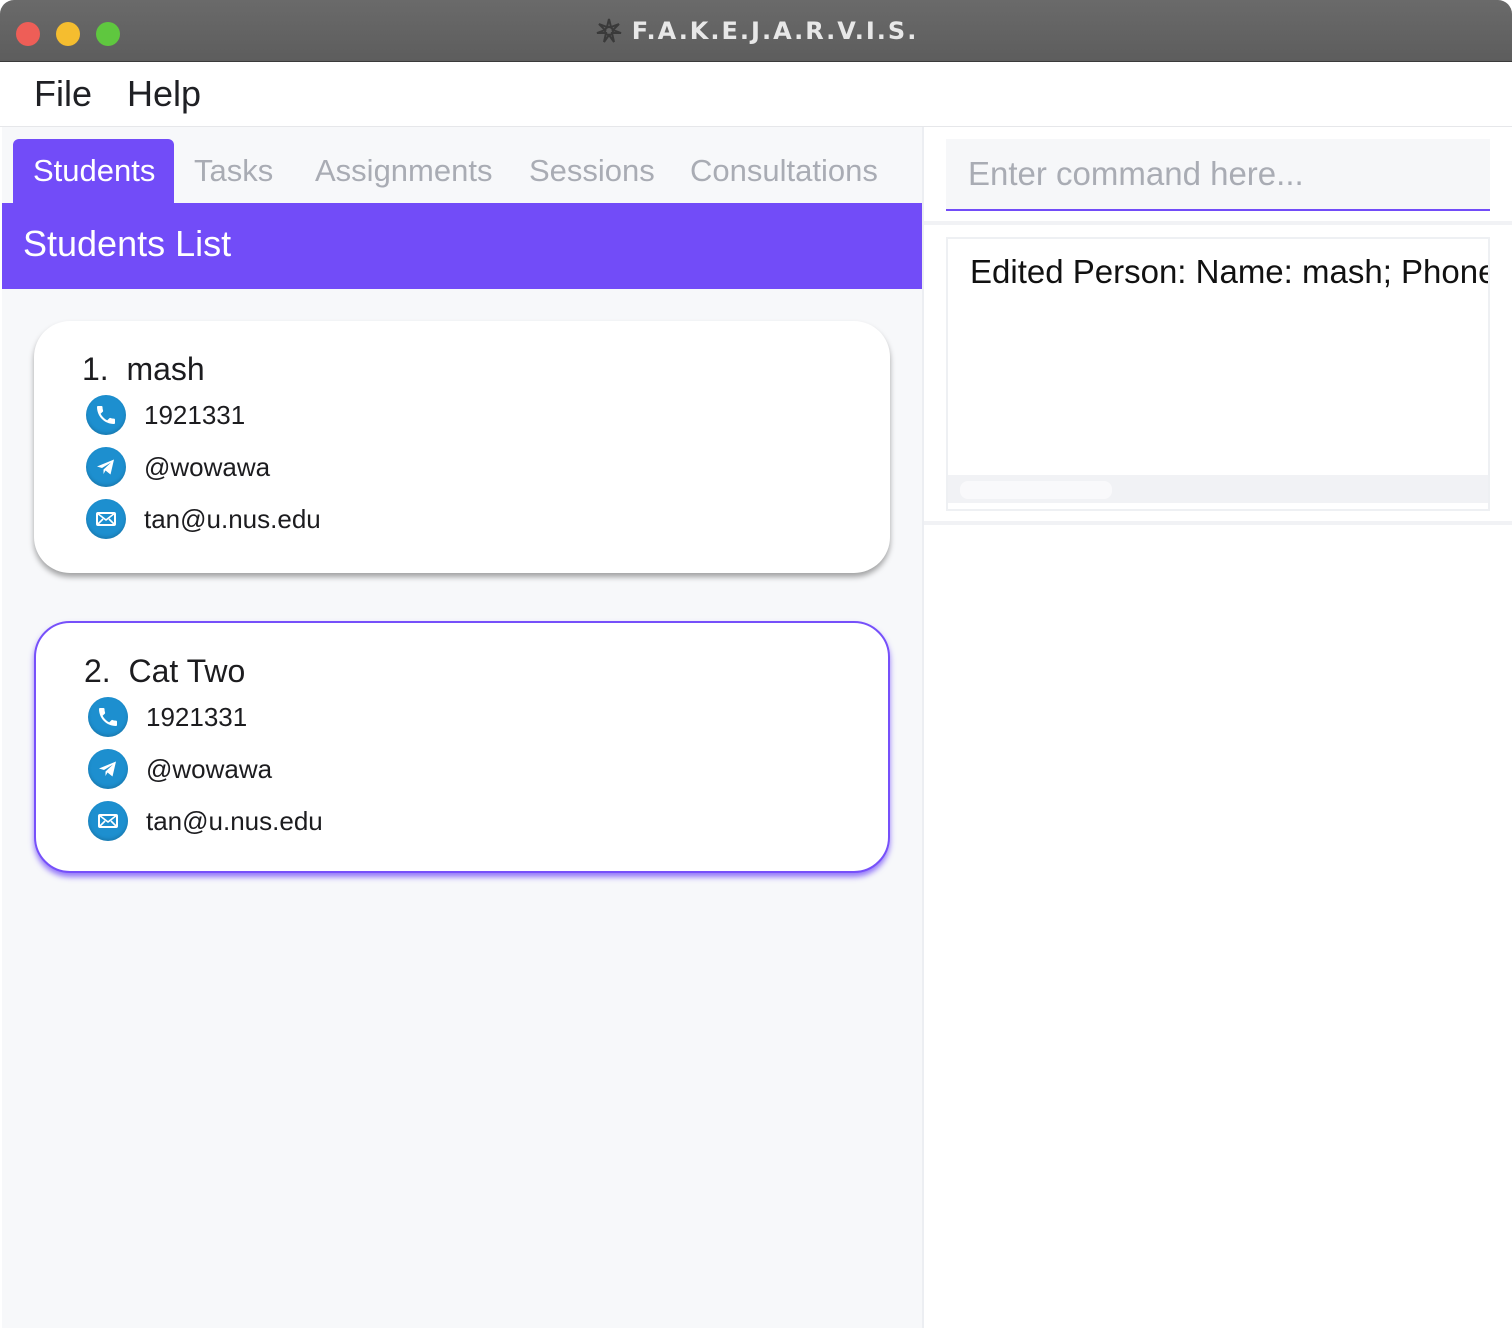  I want to click on title-container: F.A.K.E.J.A.R.V.I.S., so click(756, 31).